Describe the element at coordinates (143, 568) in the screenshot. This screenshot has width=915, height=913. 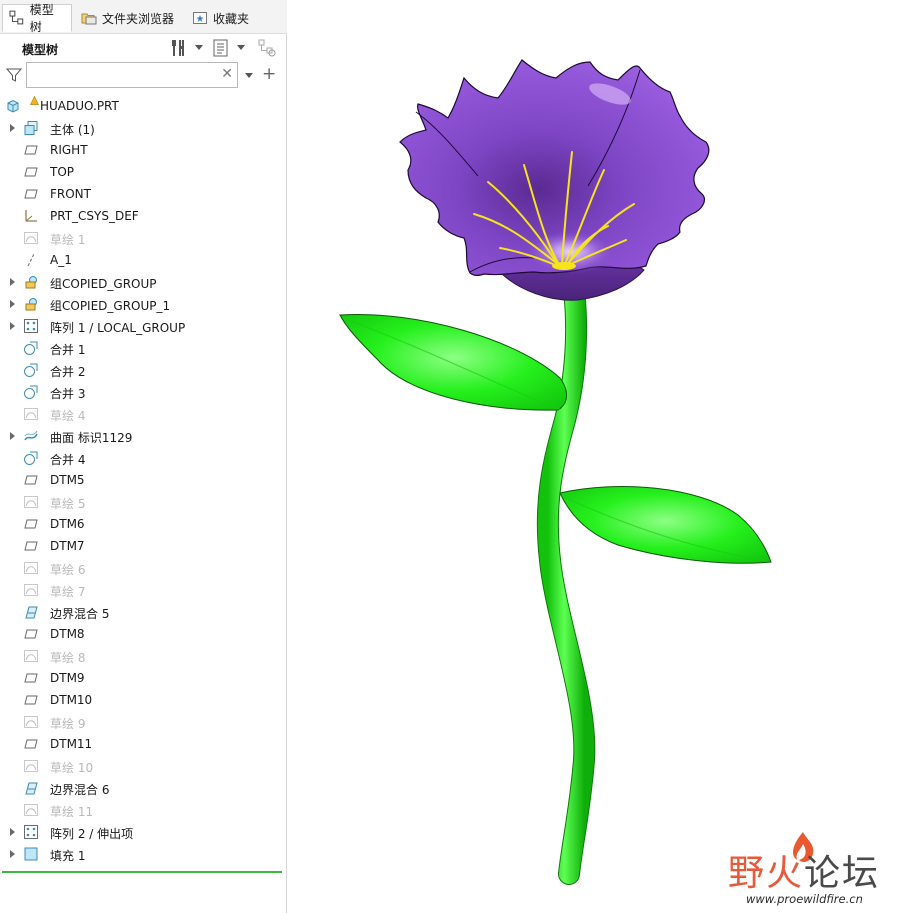
I see `tree-item: 草绘 6` at that location.